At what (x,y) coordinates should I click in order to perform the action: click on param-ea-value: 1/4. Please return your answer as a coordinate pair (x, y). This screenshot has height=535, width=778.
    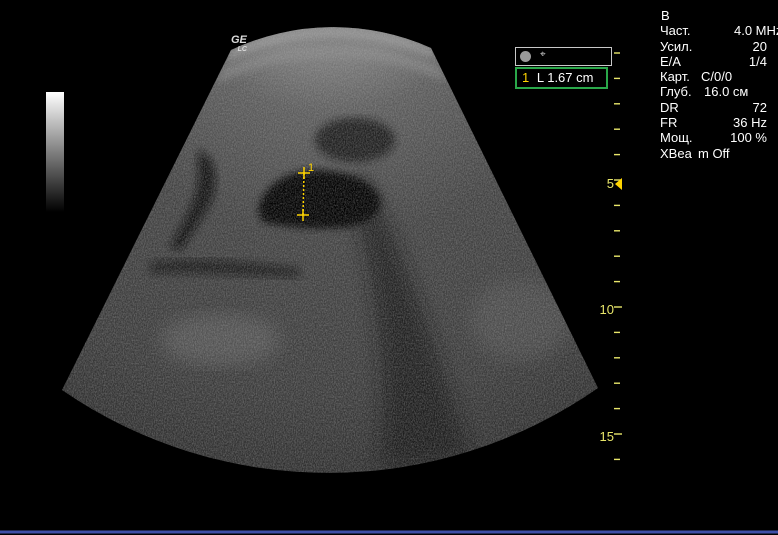
    Looking at the image, I should click on (757, 61).